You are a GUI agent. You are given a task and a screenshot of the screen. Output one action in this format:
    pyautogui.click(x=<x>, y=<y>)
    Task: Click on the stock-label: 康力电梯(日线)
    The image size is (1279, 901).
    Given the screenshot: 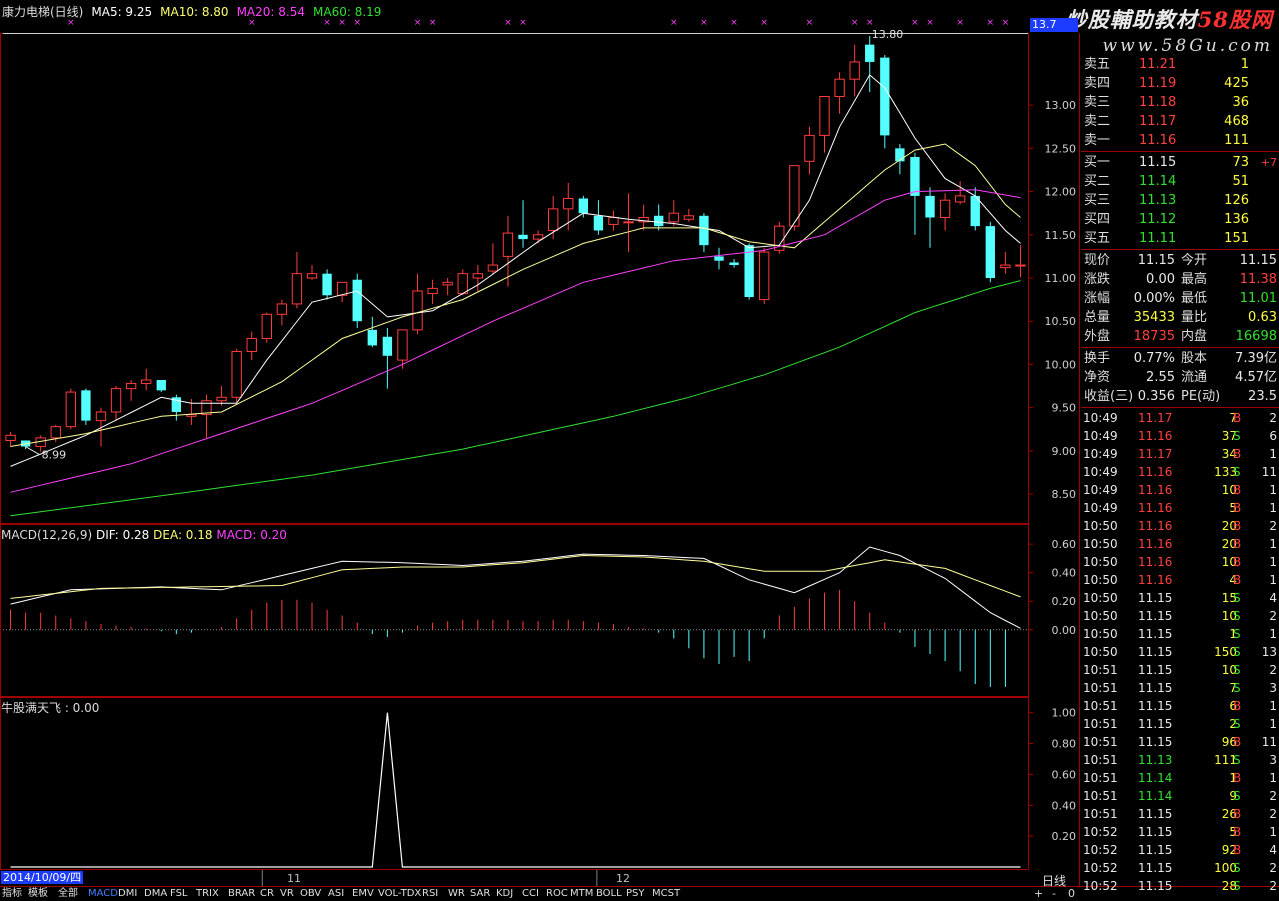 What is the action you would take?
    pyautogui.click(x=42, y=12)
    